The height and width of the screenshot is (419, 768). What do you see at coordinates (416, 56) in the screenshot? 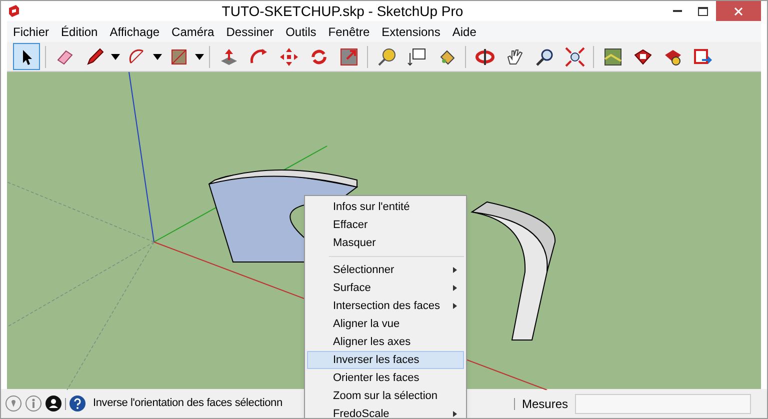
I see `text-label-icon` at bounding box center [416, 56].